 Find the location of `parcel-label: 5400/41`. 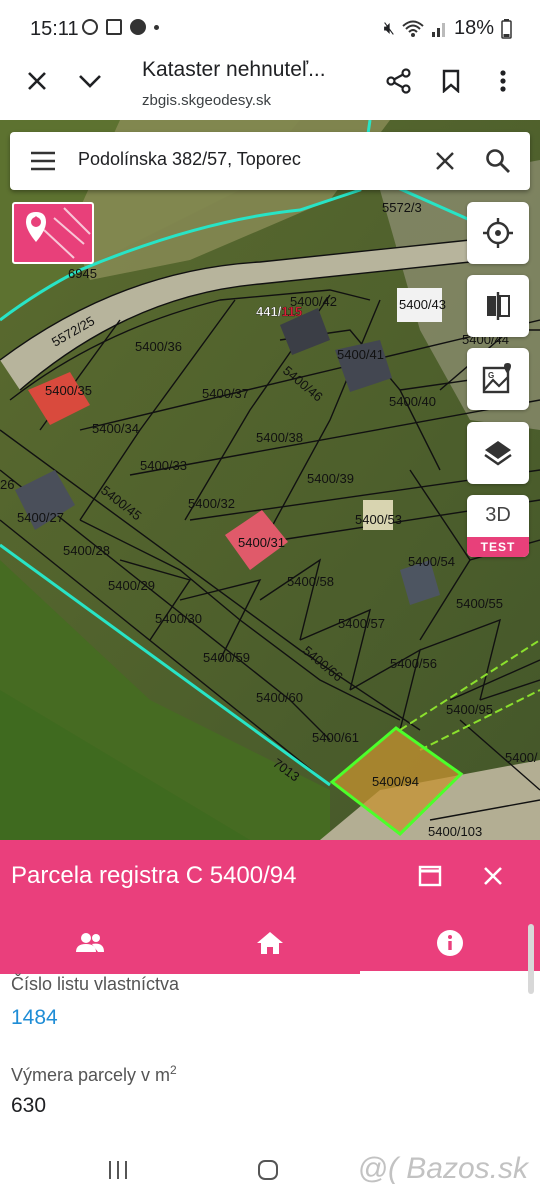

parcel-label: 5400/41 is located at coordinates (360, 354).